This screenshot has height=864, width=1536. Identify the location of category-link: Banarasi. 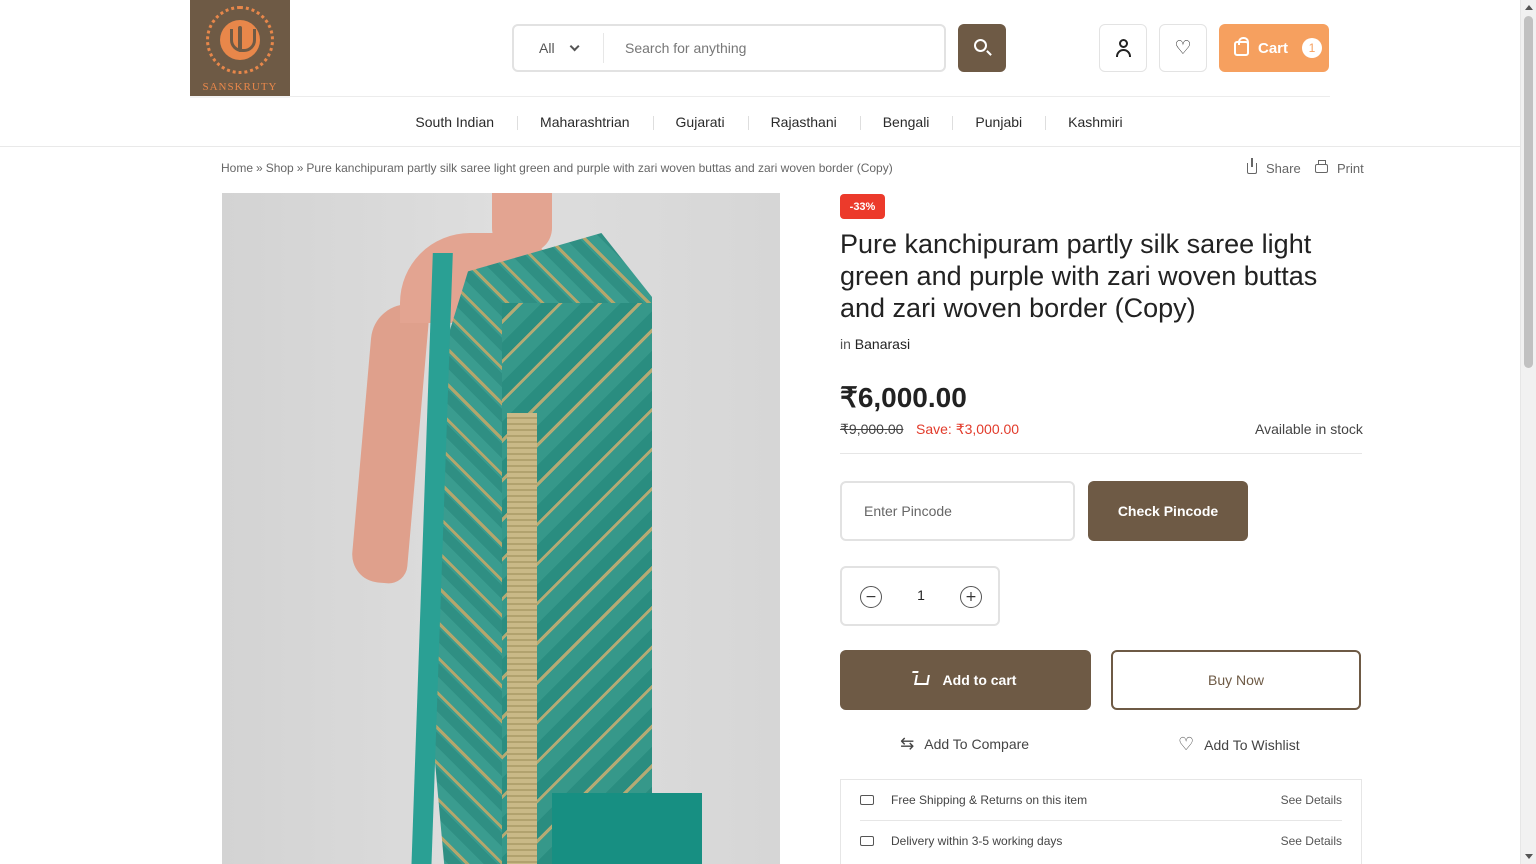
(882, 344).